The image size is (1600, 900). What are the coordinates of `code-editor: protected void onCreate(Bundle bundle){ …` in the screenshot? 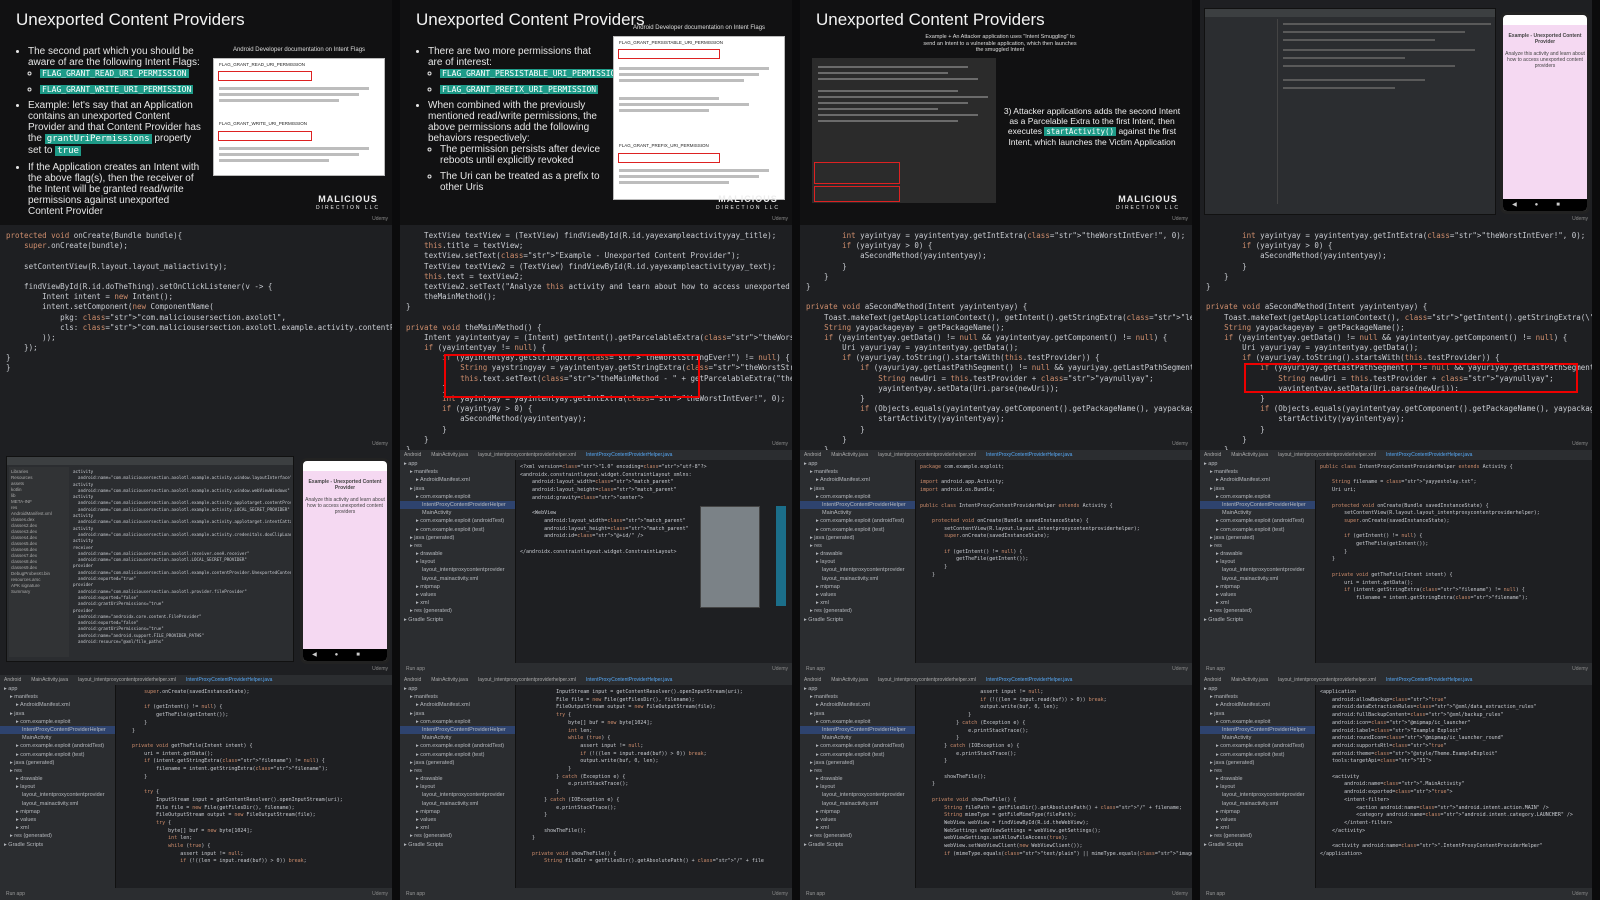 It's located at (196, 337).